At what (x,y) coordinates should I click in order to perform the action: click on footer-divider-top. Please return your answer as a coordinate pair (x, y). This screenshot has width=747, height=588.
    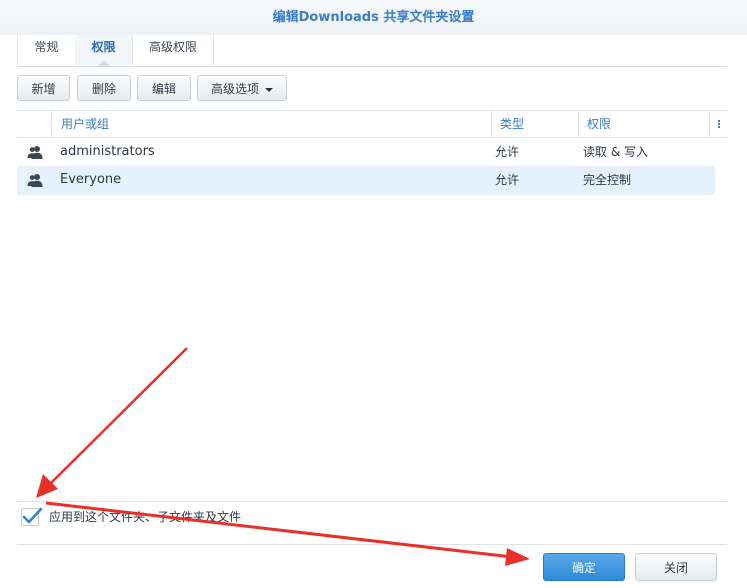
    Looking at the image, I should click on (372, 501).